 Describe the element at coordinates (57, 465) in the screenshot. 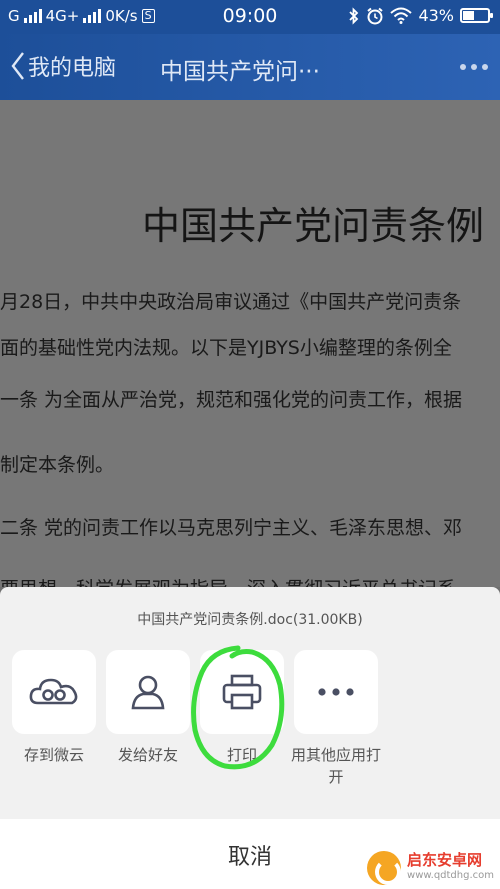

I see `document-paragraph: 制定本条例。` at that location.